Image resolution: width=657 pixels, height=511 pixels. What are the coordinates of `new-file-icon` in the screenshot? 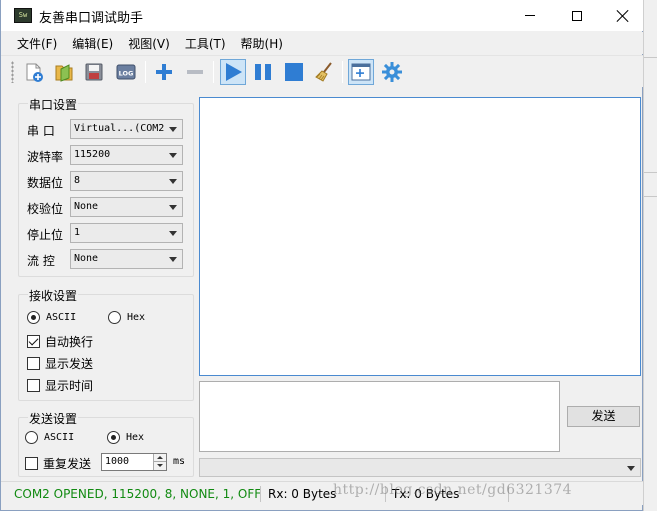 It's located at (34, 72).